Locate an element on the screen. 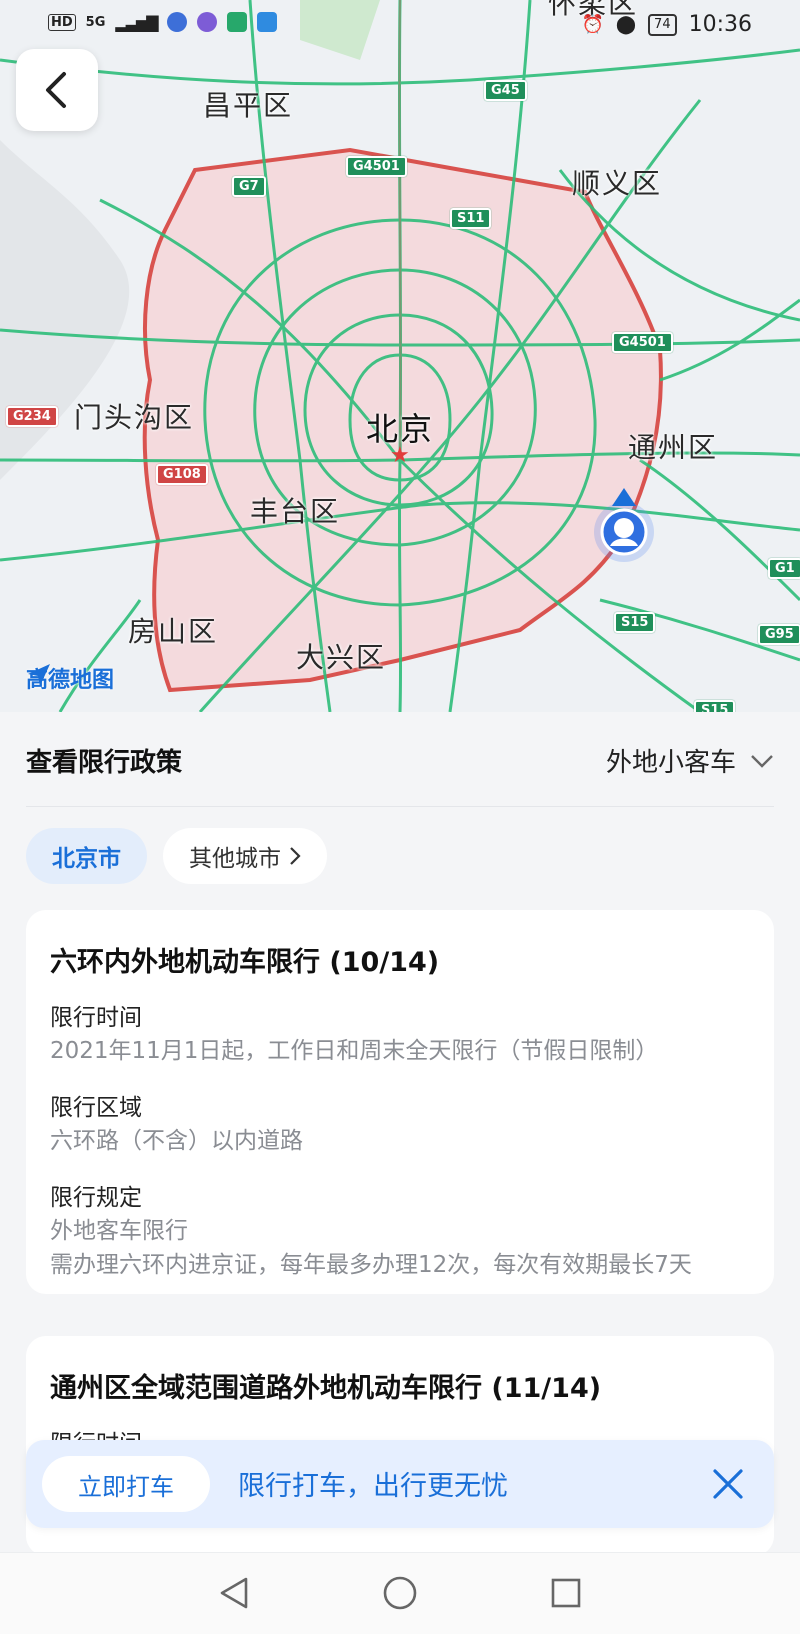  hail-taxi-button-label: 立即打车 is located at coordinates (126, 1486).